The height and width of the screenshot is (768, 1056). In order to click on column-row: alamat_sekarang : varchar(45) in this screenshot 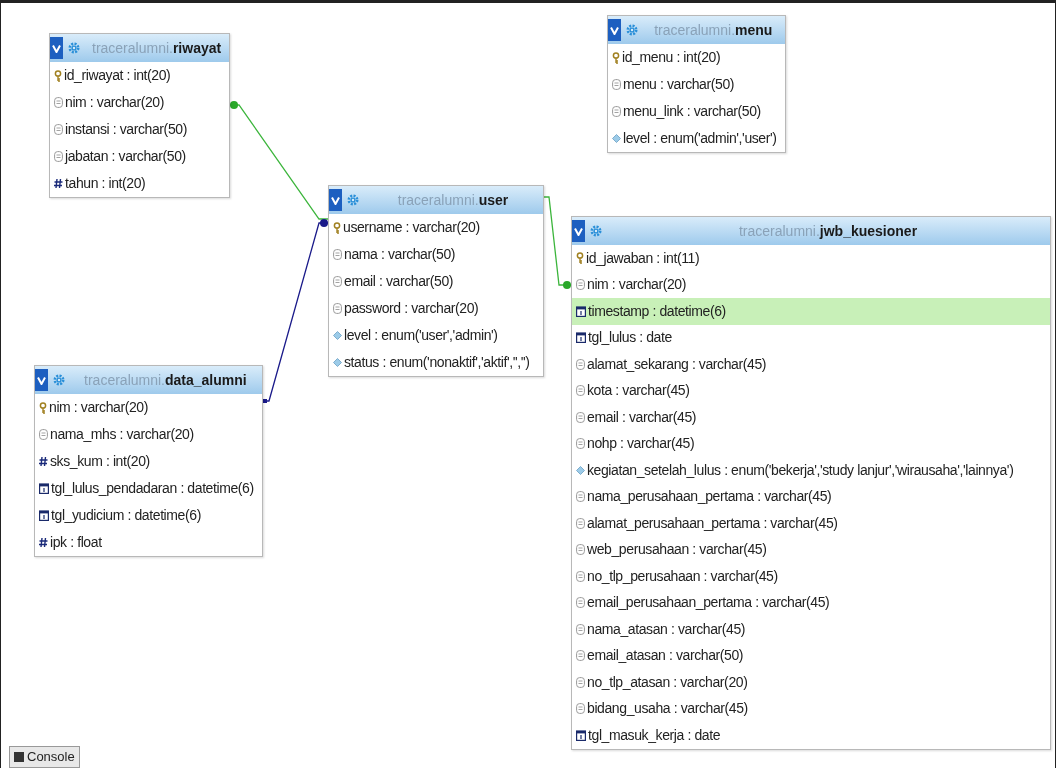, I will do `click(811, 364)`.